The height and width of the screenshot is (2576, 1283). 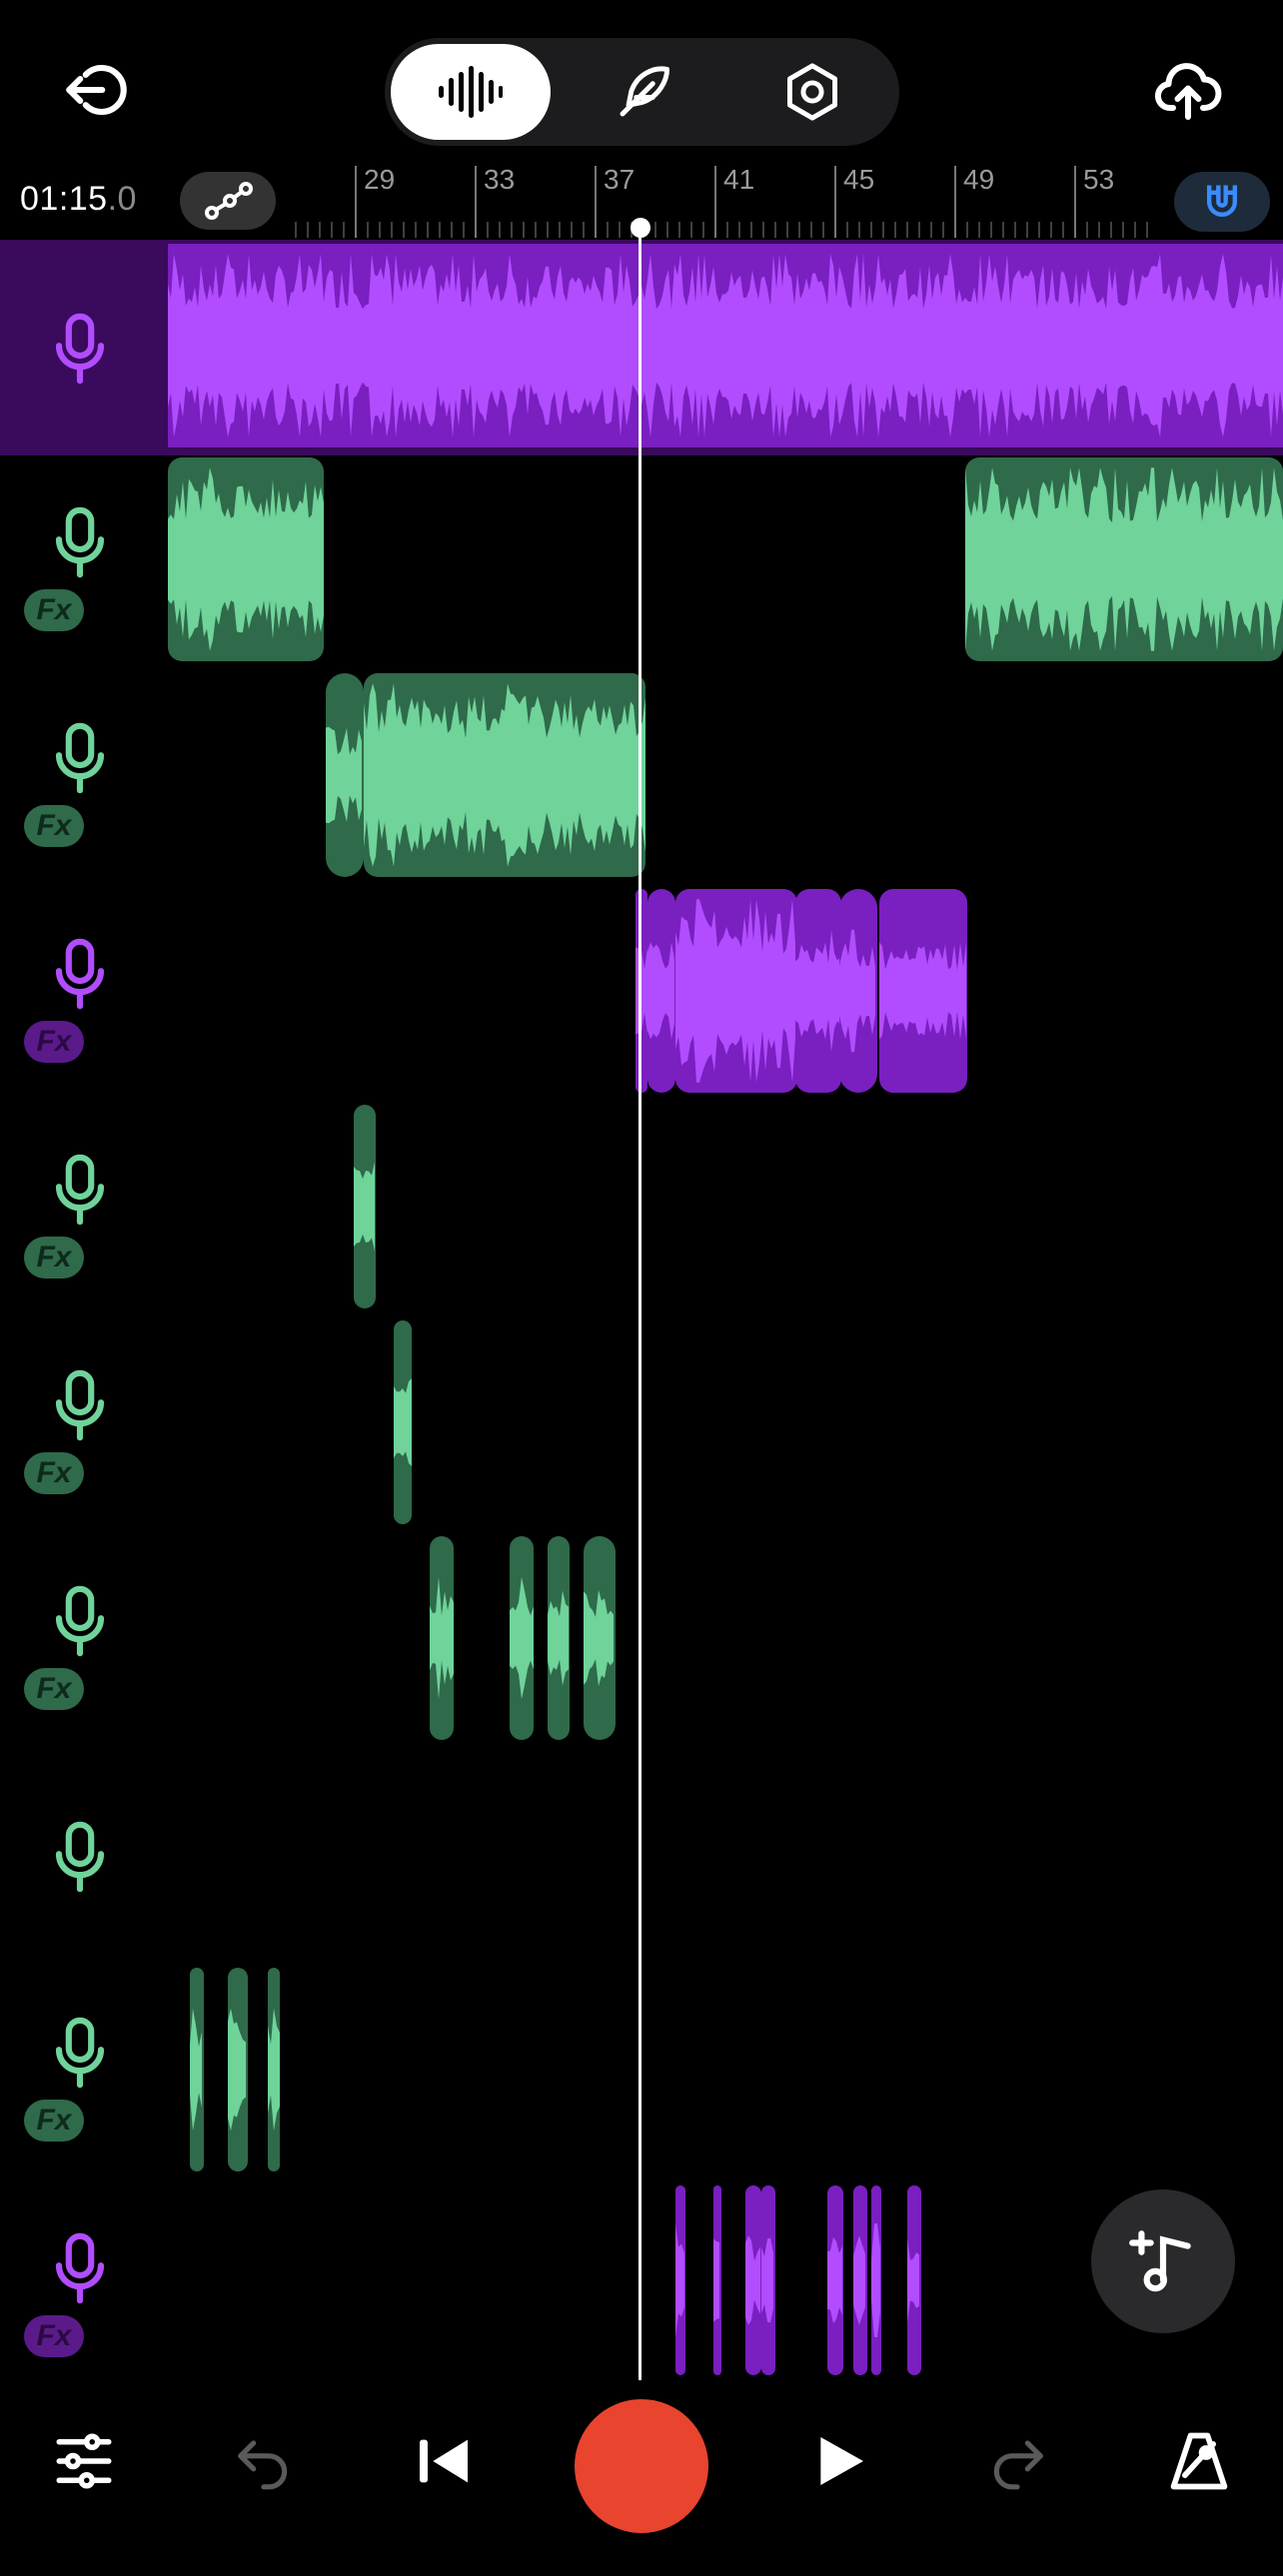 What do you see at coordinates (859, 180) in the screenshot?
I see `ruler-label: 45` at bounding box center [859, 180].